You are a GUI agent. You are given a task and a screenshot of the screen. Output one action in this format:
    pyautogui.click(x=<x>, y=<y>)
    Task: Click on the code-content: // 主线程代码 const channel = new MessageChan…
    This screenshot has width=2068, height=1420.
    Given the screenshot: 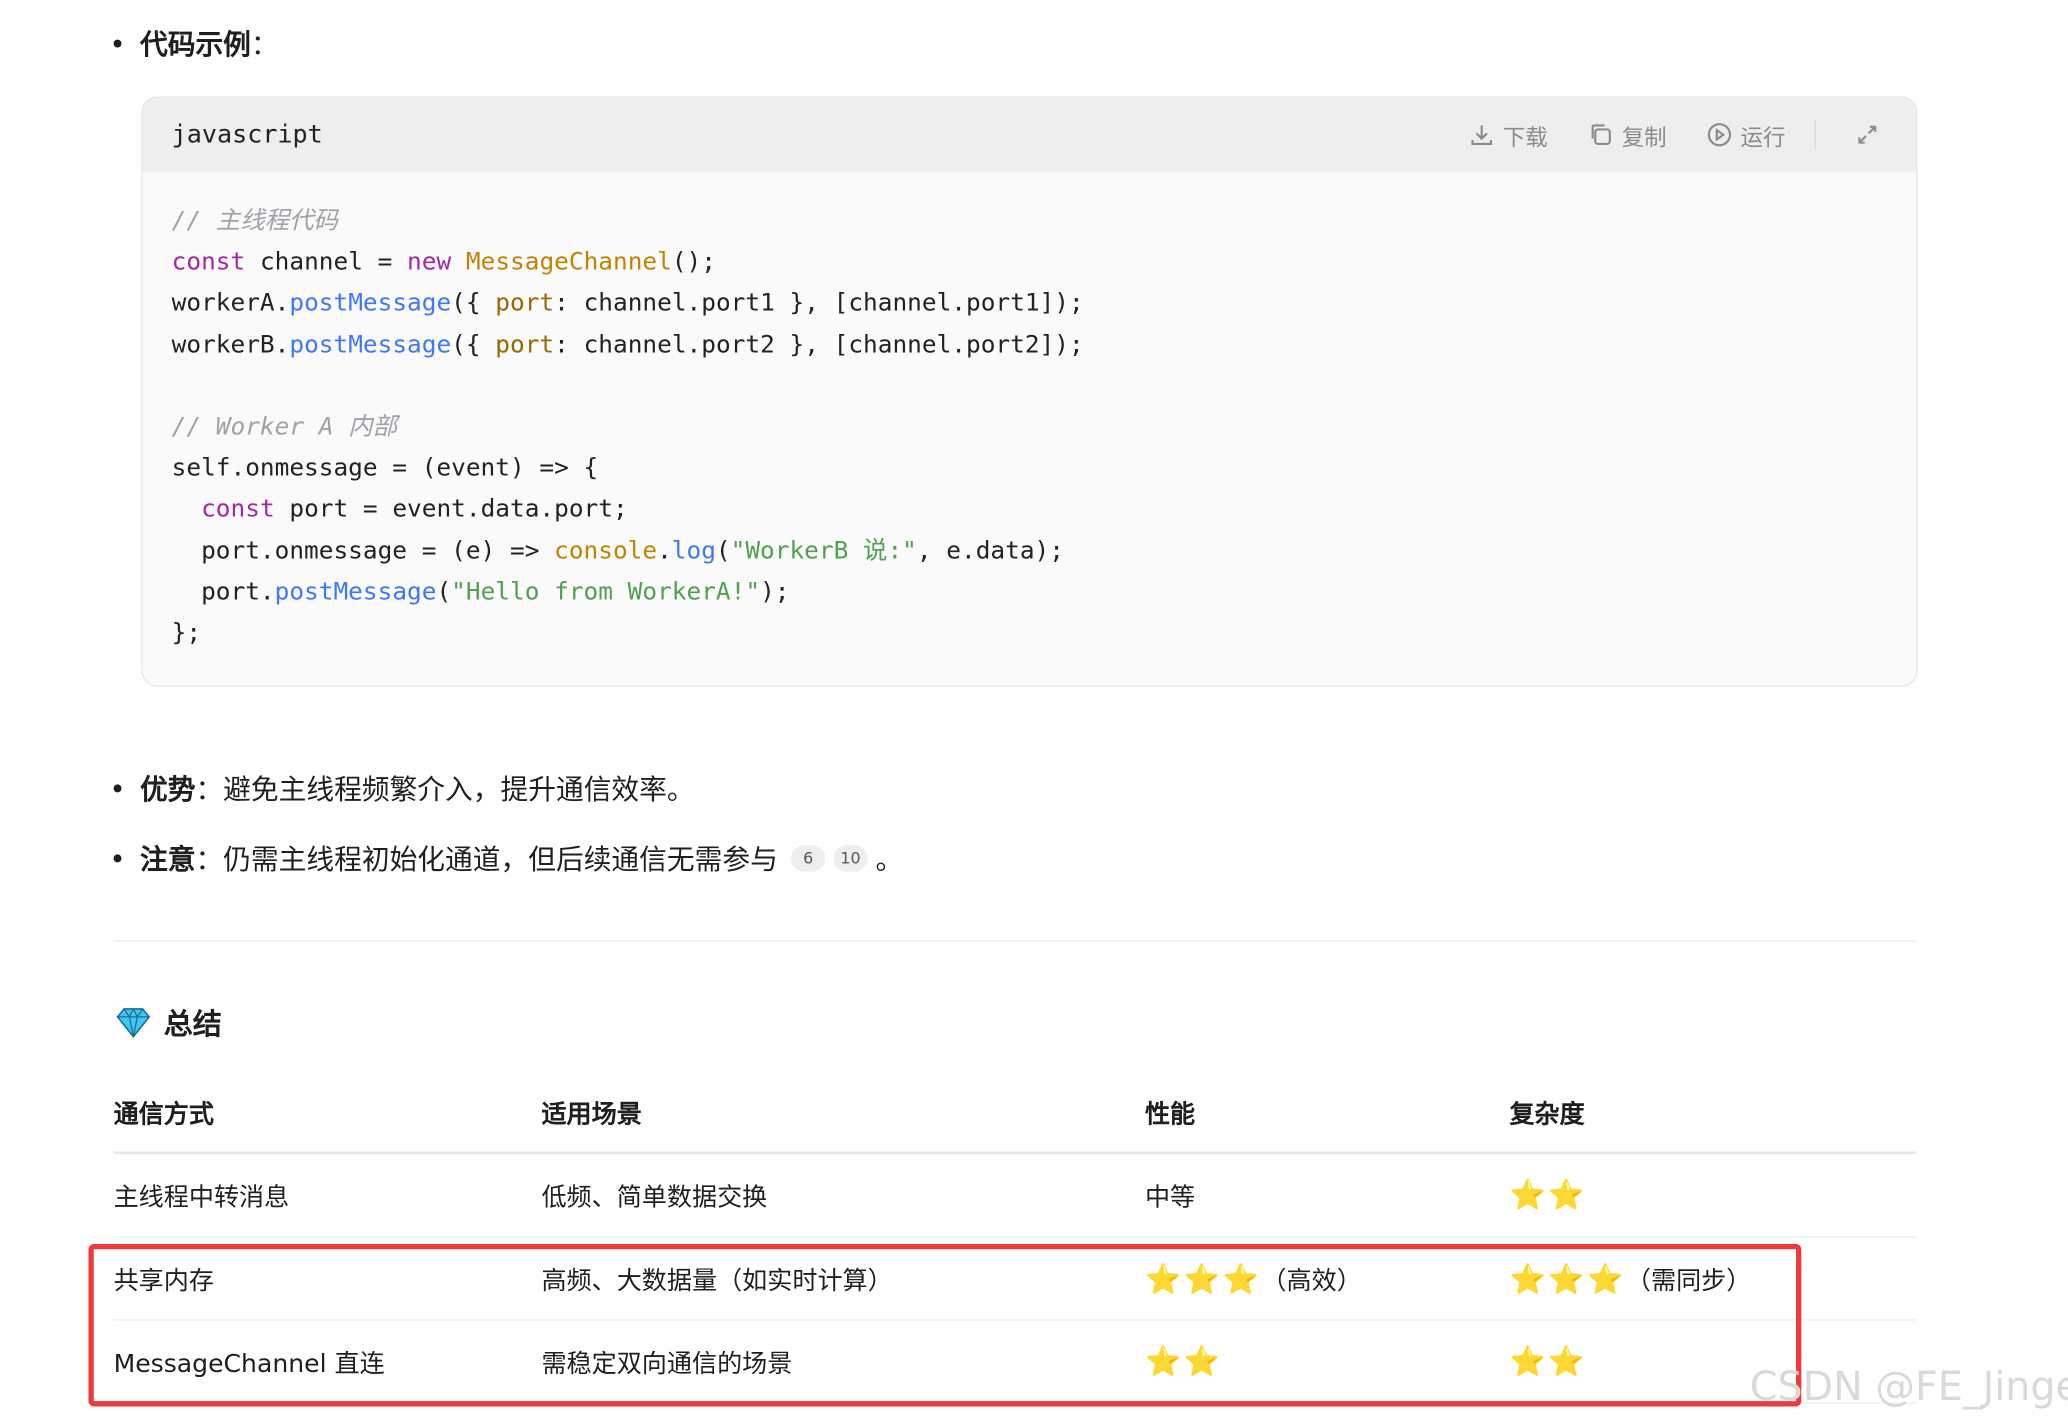 What is the action you would take?
    pyautogui.click(x=627, y=427)
    